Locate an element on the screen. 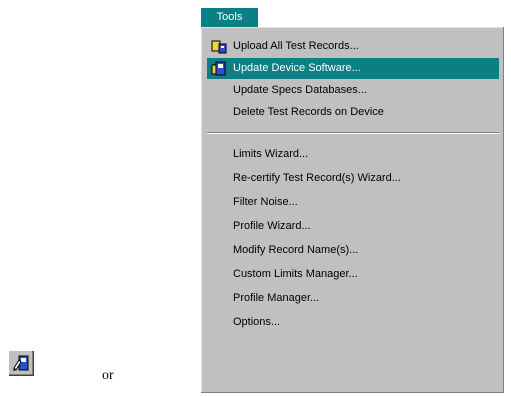 The height and width of the screenshot is (396, 511). update-device-icon is located at coordinates (219, 68).